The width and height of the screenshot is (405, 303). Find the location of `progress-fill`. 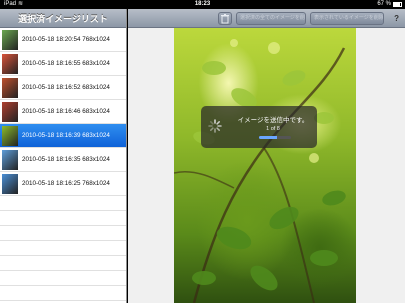

progress-fill is located at coordinates (268, 137).